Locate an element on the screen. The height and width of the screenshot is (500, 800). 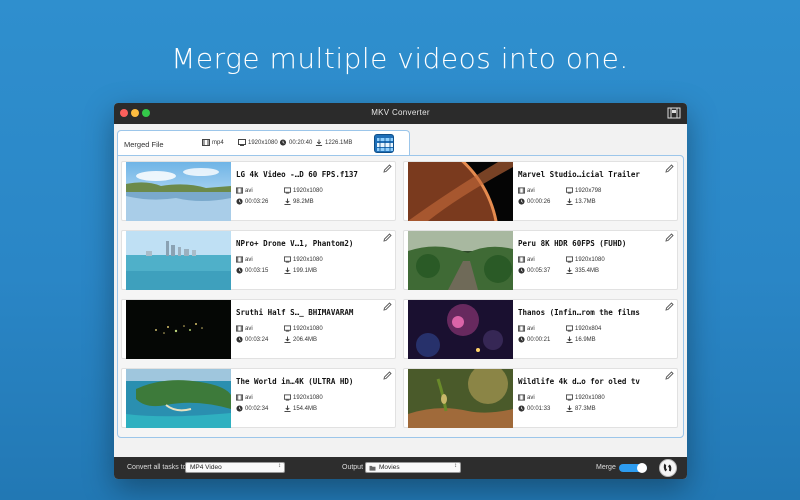
window-title: MKV Converter is located at coordinates (400, 112).